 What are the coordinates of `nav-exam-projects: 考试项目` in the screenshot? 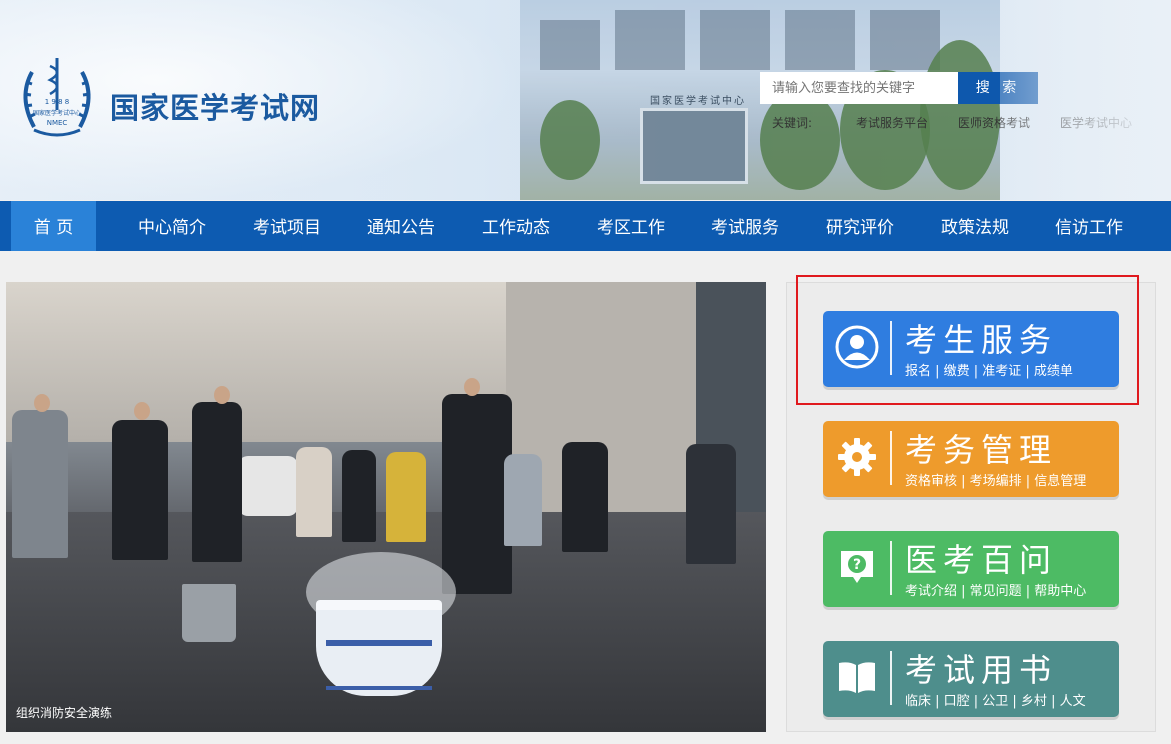 It's located at (287, 226).